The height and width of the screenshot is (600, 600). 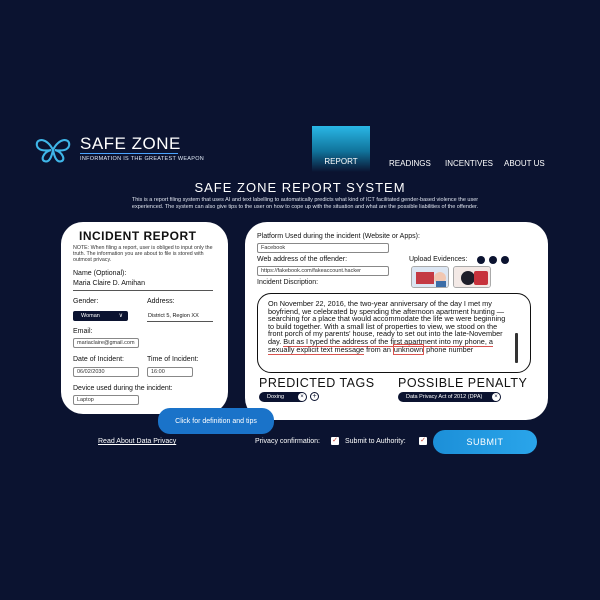 What do you see at coordinates (83, 331) in the screenshot?
I see `email-label: Email:` at bounding box center [83, 331].